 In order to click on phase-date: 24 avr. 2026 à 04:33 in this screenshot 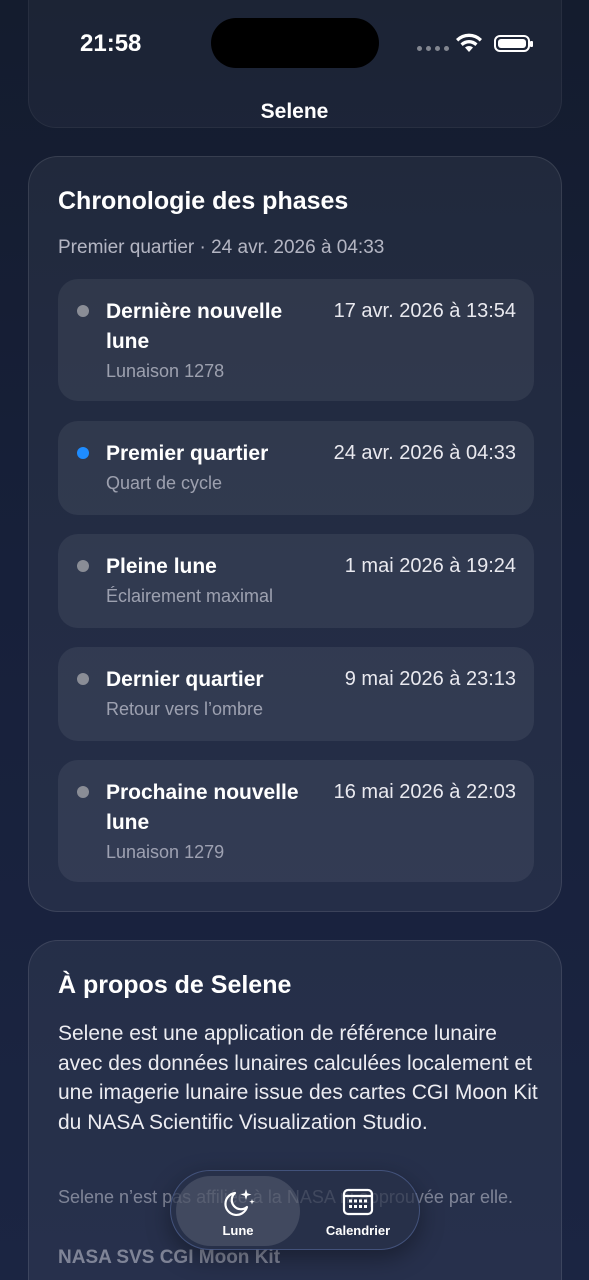, I will do `click(424, 453)`.